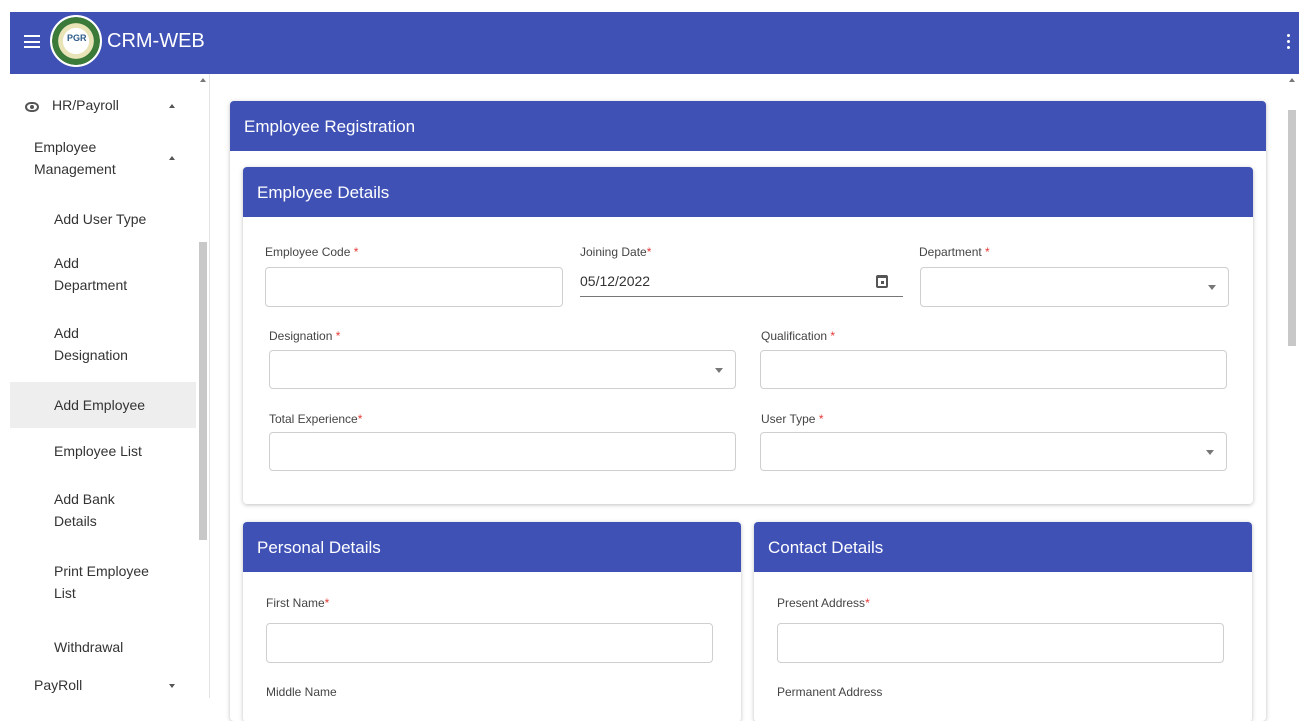 This screenshot has width=1299, height=721. Describe the element at coordinates (993, 369) in the screenshot. I see `qualification-input` at that location.